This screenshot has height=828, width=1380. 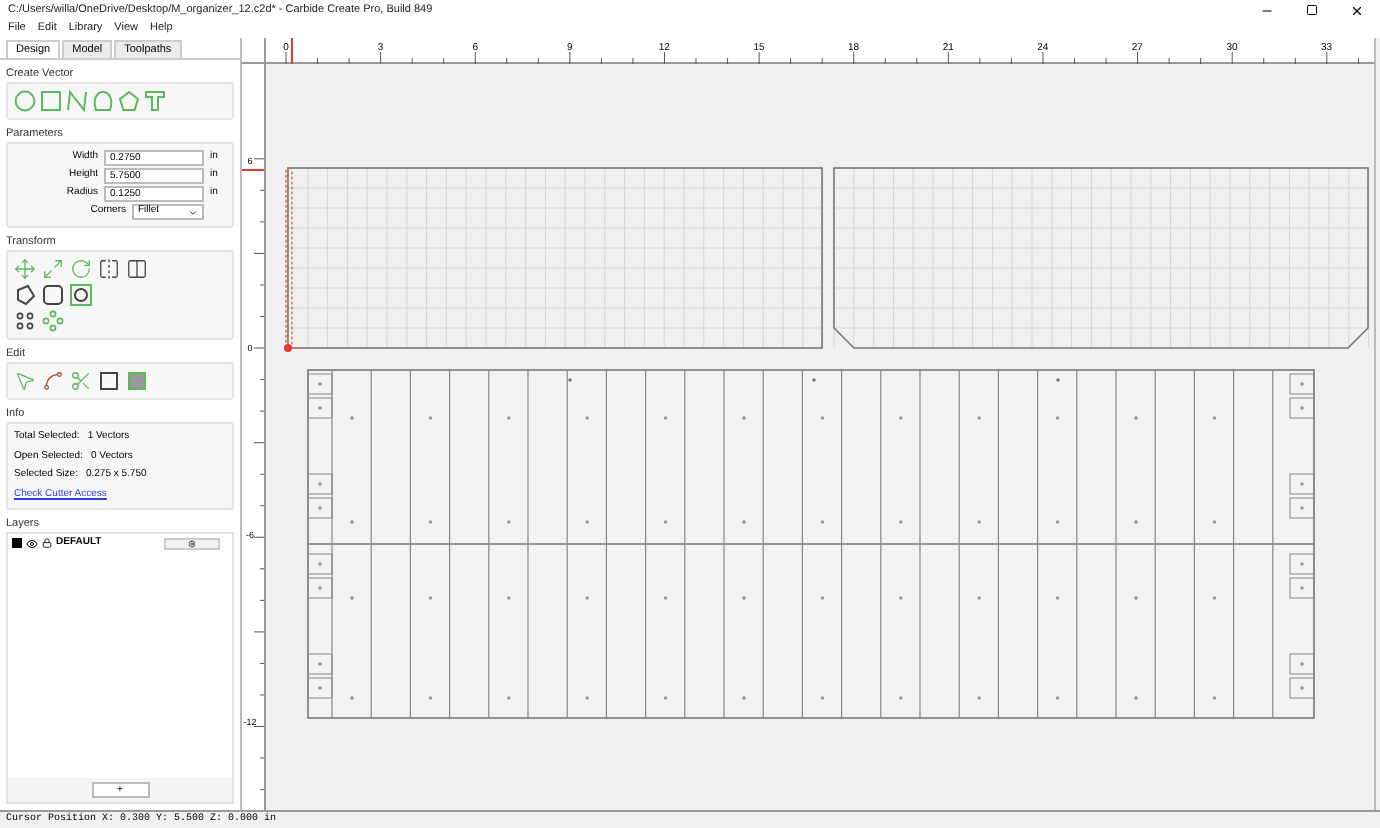 I want to click on maximize-icon, so click(x=1312, y=10).